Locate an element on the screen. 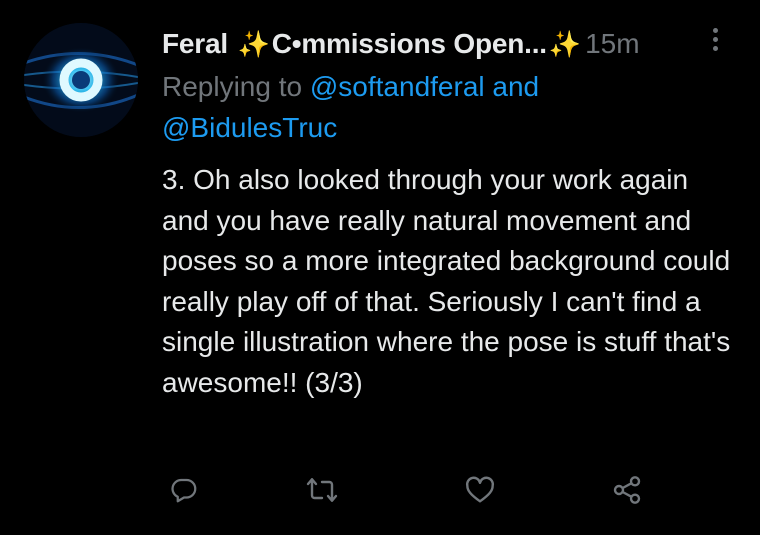 The width and height of the screenshot is (760, 535). share-button is located at coordinates (627, 490).